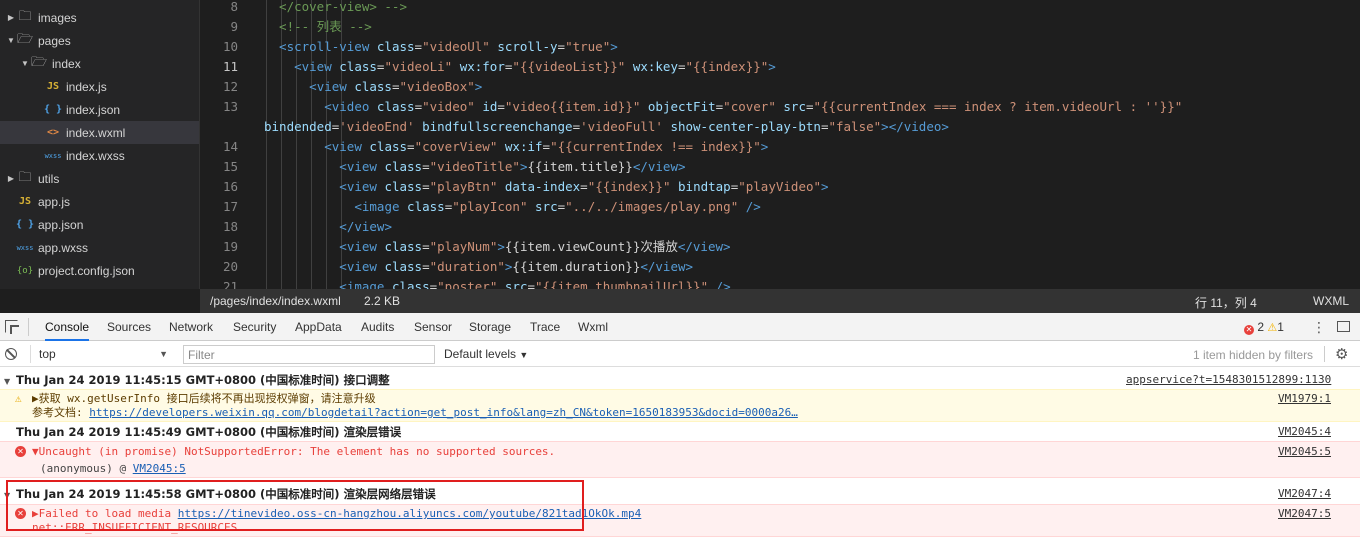 This screenshot has width=1360, height=547. Describe the element at coordinates (99, 247) in the screenshot. I see `file-tree-item: wxss app.wxss` at that location.